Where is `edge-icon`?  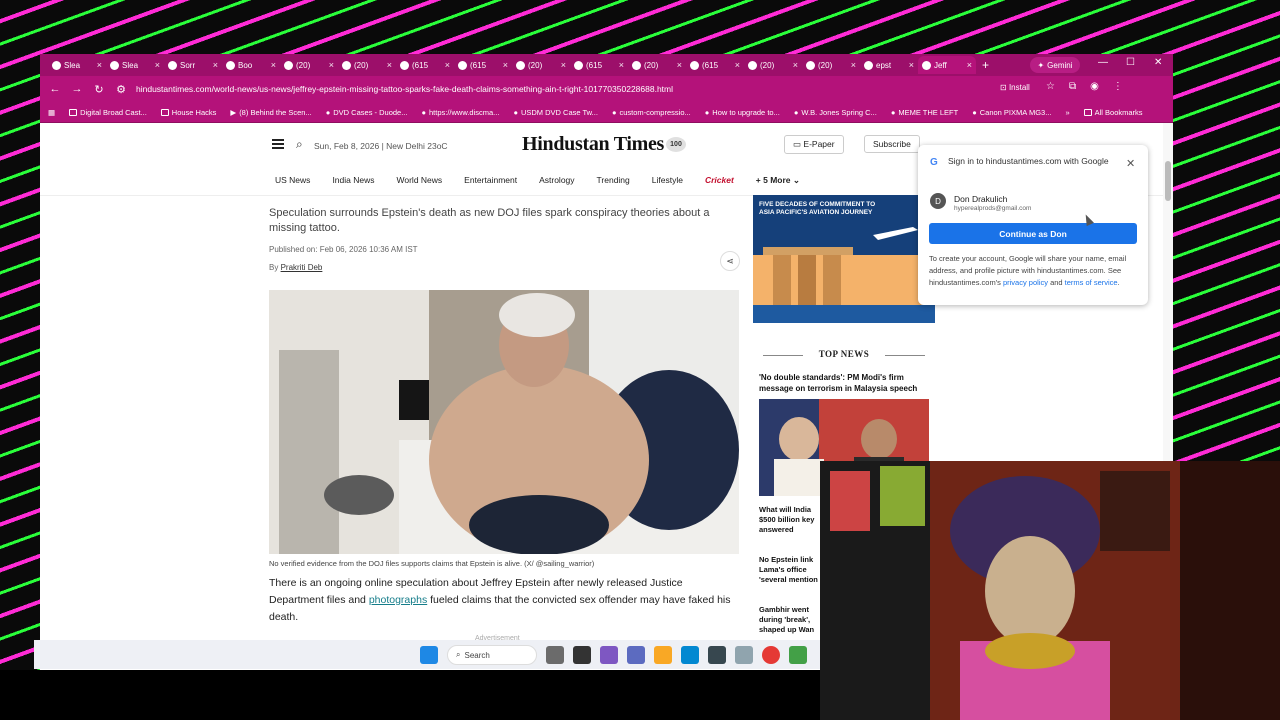 edge-icon is located at coordinates (690, 655).